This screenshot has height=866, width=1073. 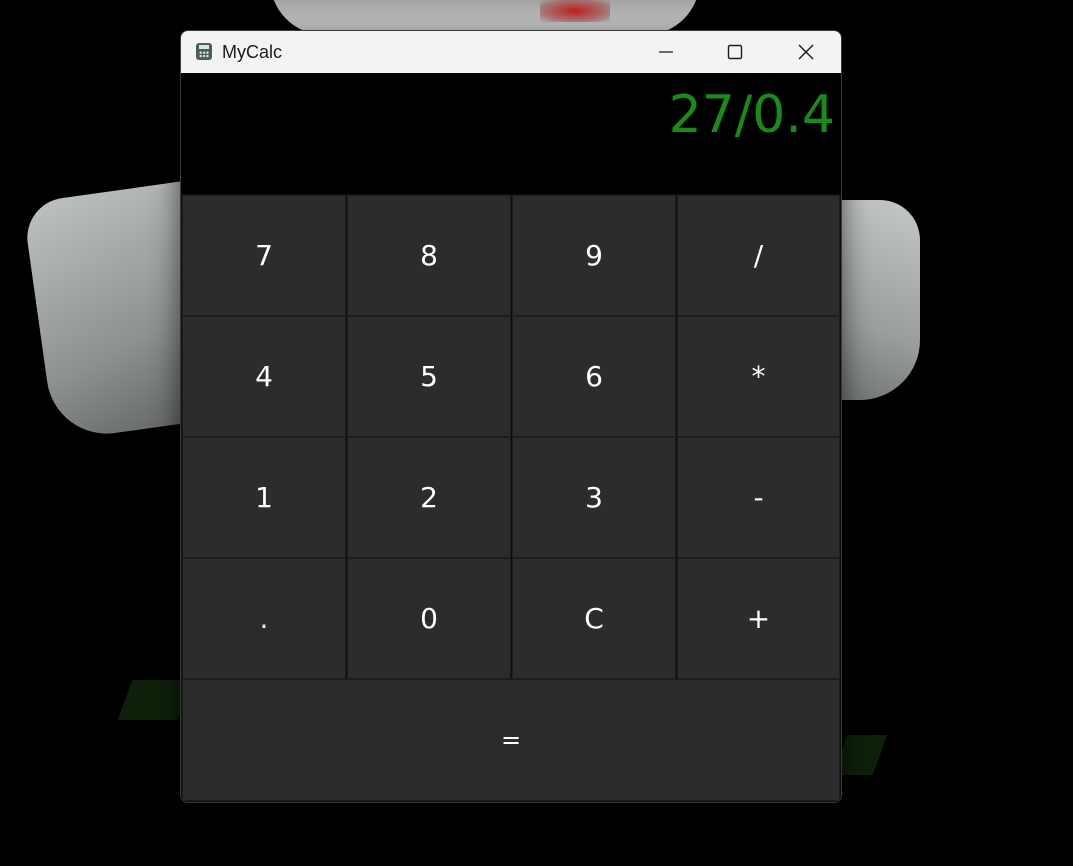 I want to click on display-expression: 27/0.4, so click(x=751, y=115).